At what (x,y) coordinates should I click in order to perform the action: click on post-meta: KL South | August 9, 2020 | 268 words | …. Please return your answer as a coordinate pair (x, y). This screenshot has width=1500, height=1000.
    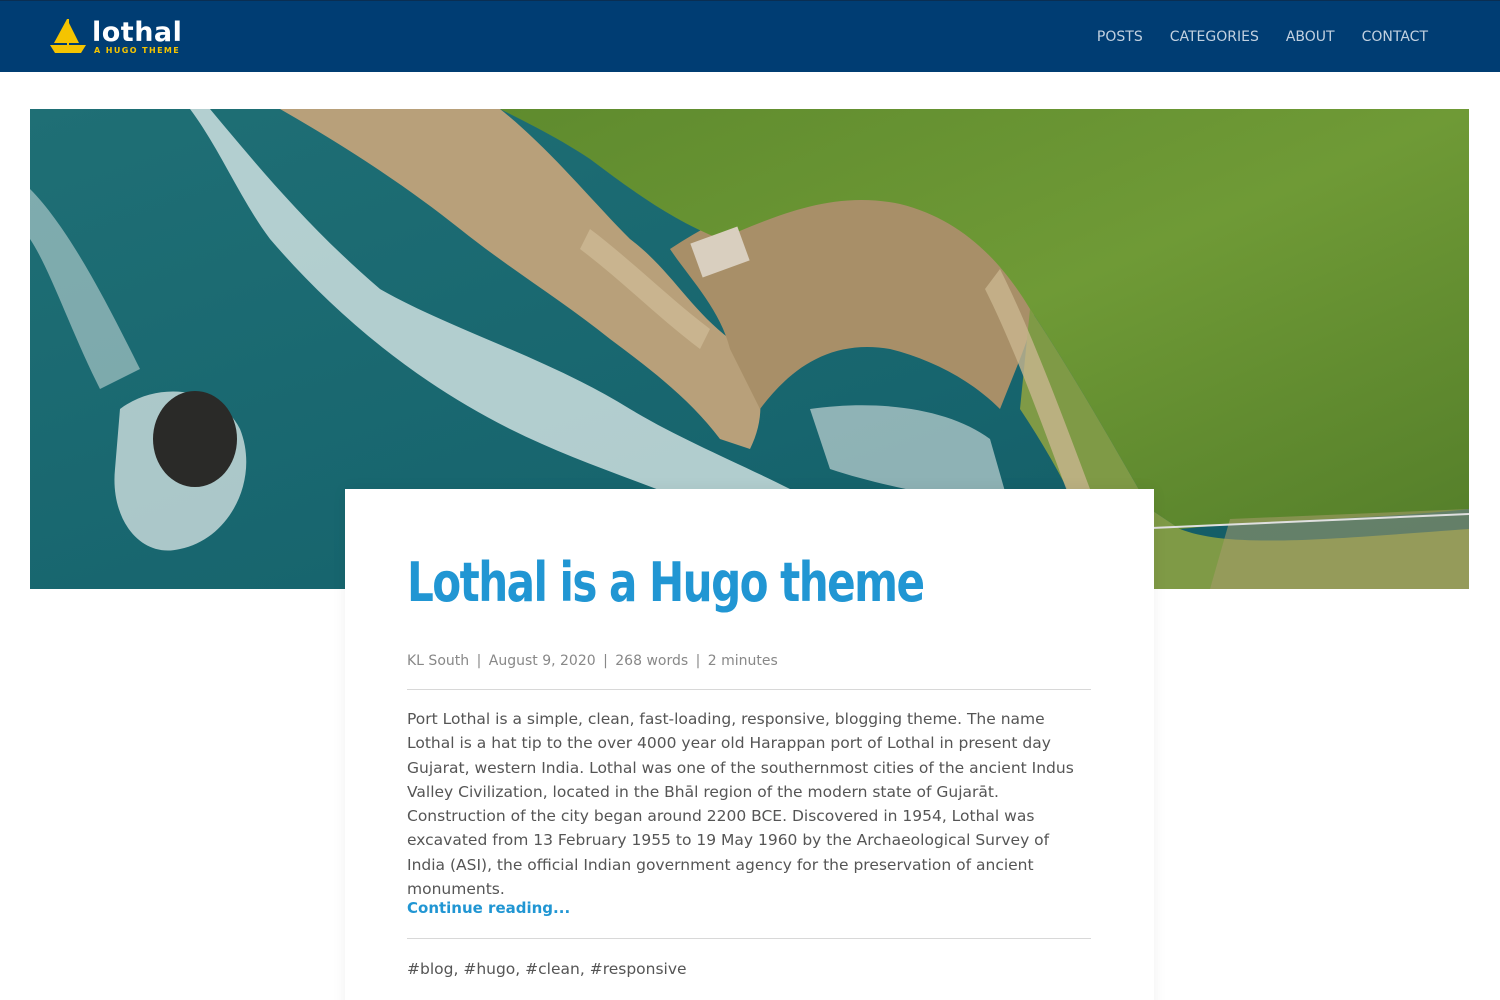
    Looking at the image, I should click on (592, 661).